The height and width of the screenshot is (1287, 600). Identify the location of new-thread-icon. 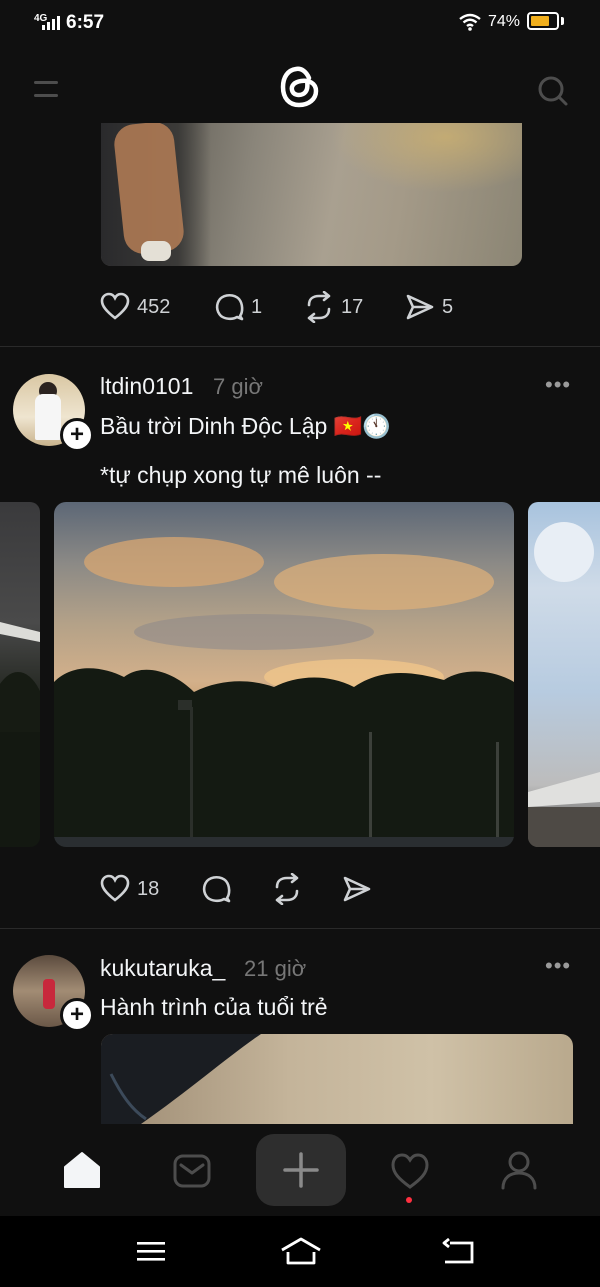
(301, 1170).